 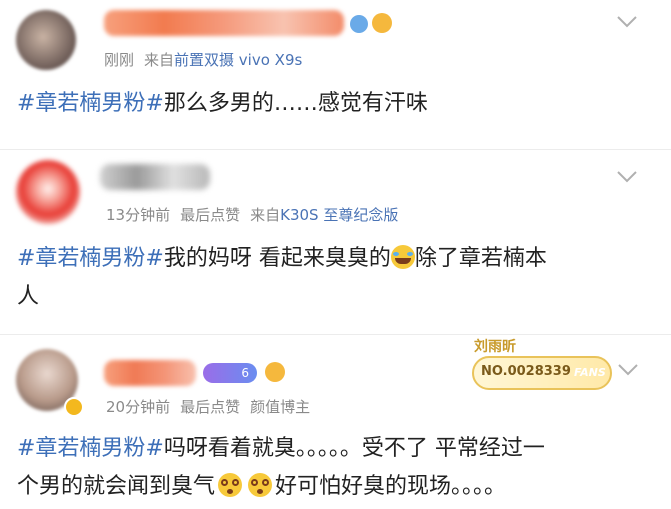 What do you see at coordinates (138, 215) in the screenshot?
I see `post-time: 13分钟前` at bounding box center [138, 215].